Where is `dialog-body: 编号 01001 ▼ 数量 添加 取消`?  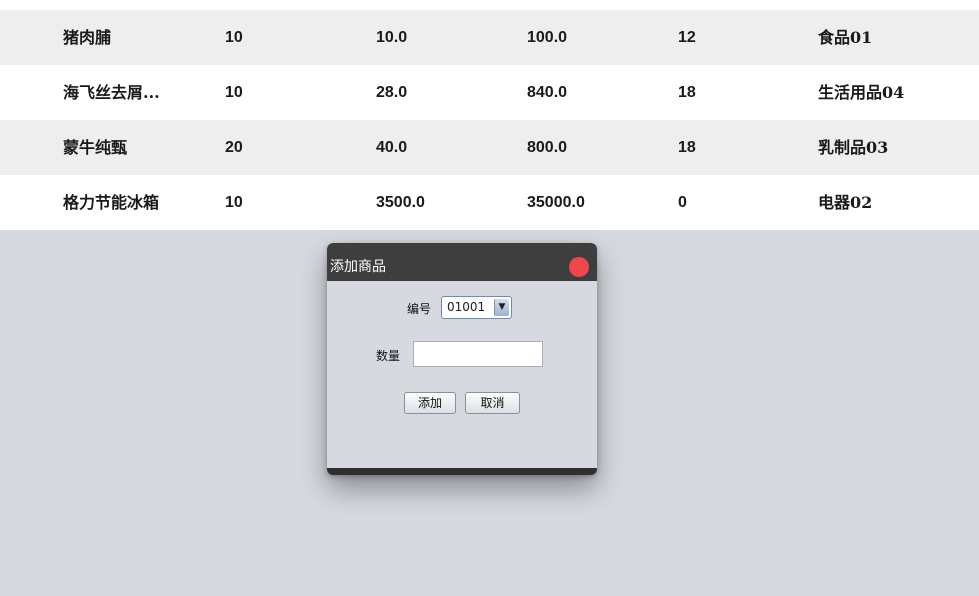
dialog-body: 编号 01001 ▼ 数量 添加 取消 is located at coordinates (462, 374).